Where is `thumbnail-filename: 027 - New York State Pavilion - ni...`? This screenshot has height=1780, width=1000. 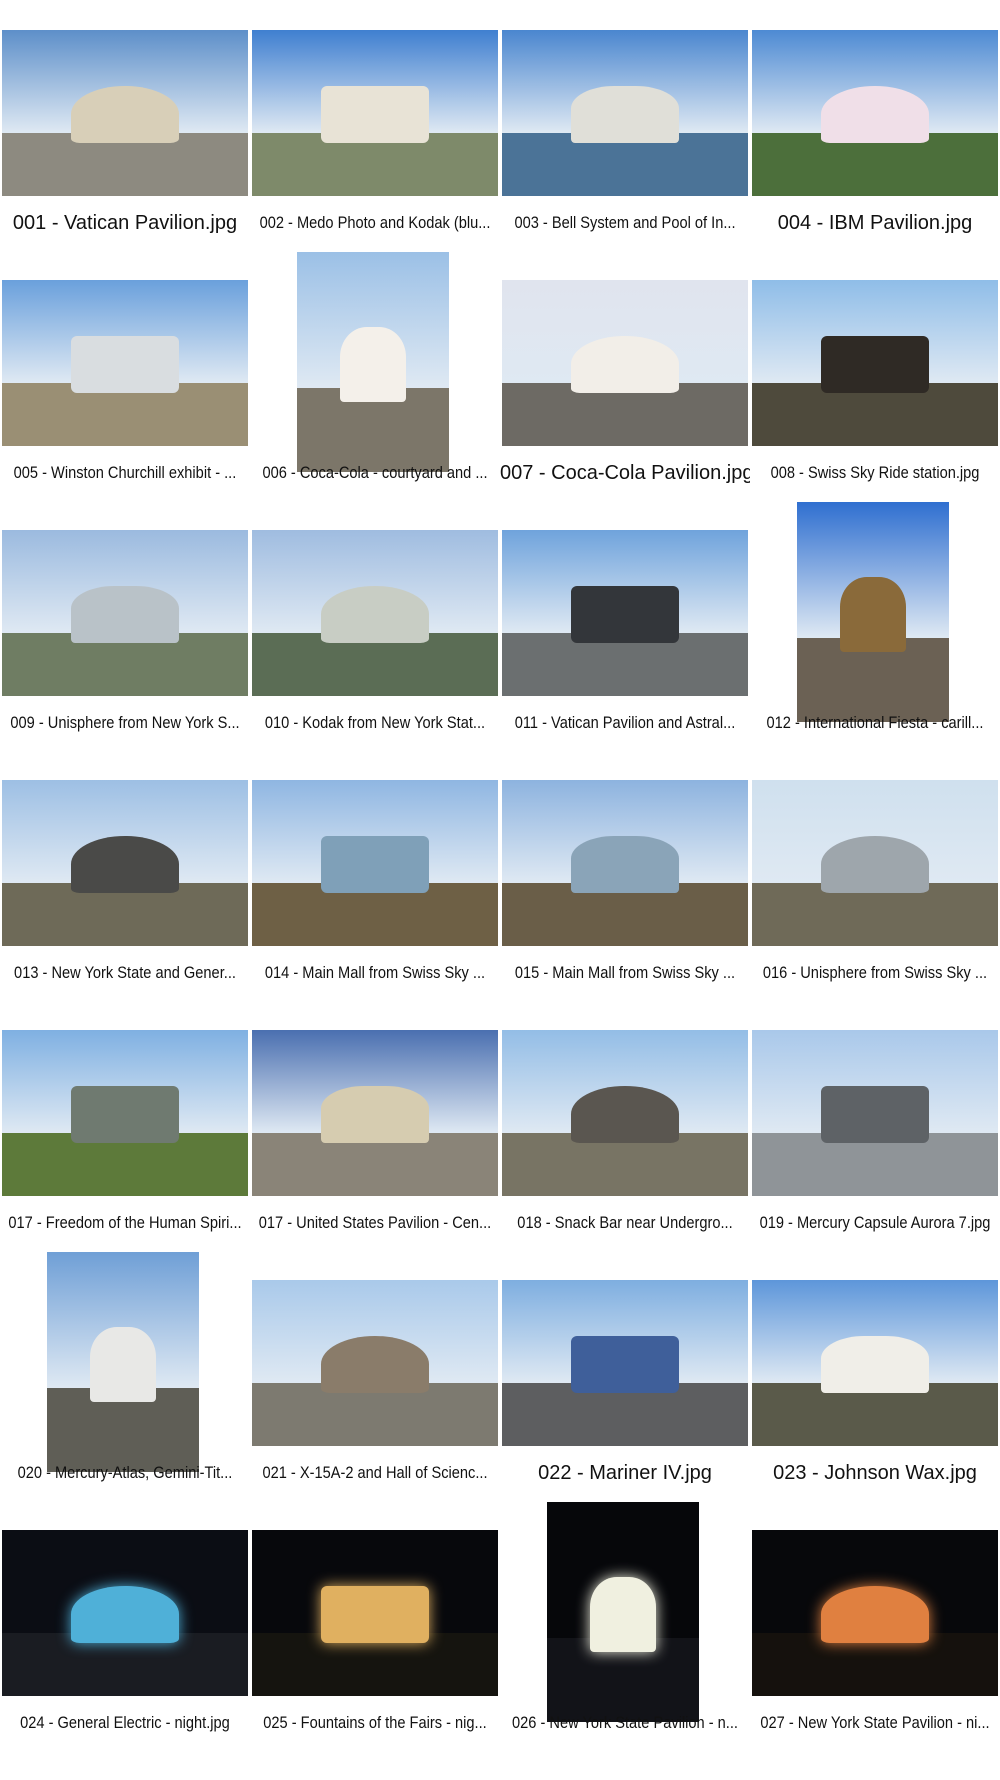 thumbnail-filename: 027 - New York State Pavilion - ni... is located at coordinates (875, 1722).